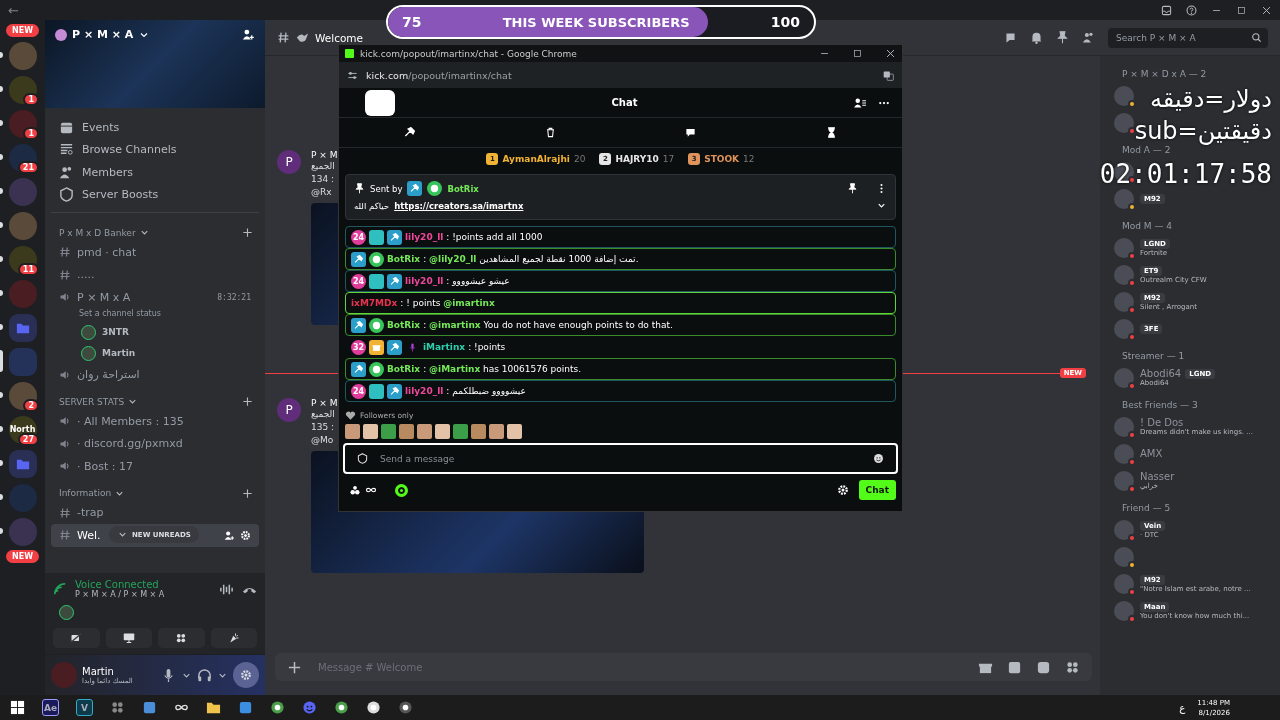  I want to click on chat-app-icon, so click(309, 707).